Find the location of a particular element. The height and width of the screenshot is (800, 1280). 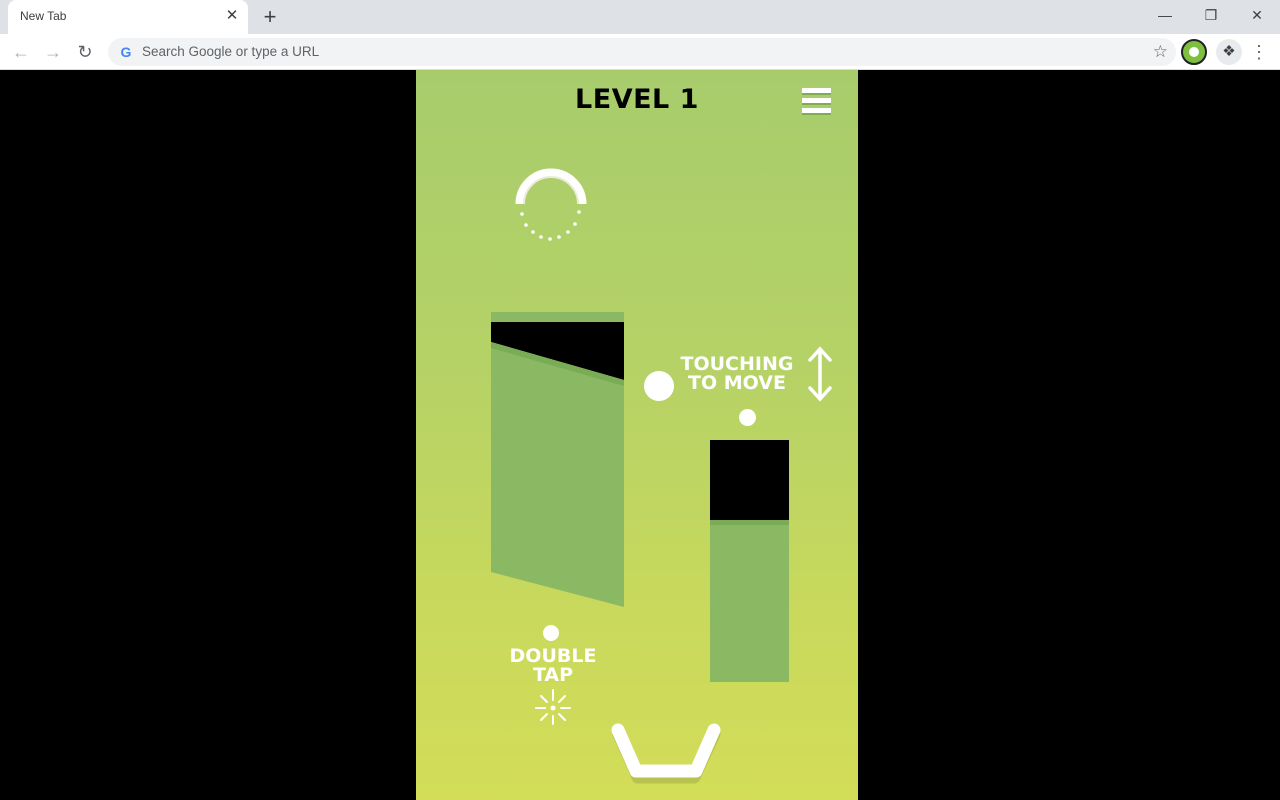

close-window-icon: ✕ is located at coordinates (1257, 15).